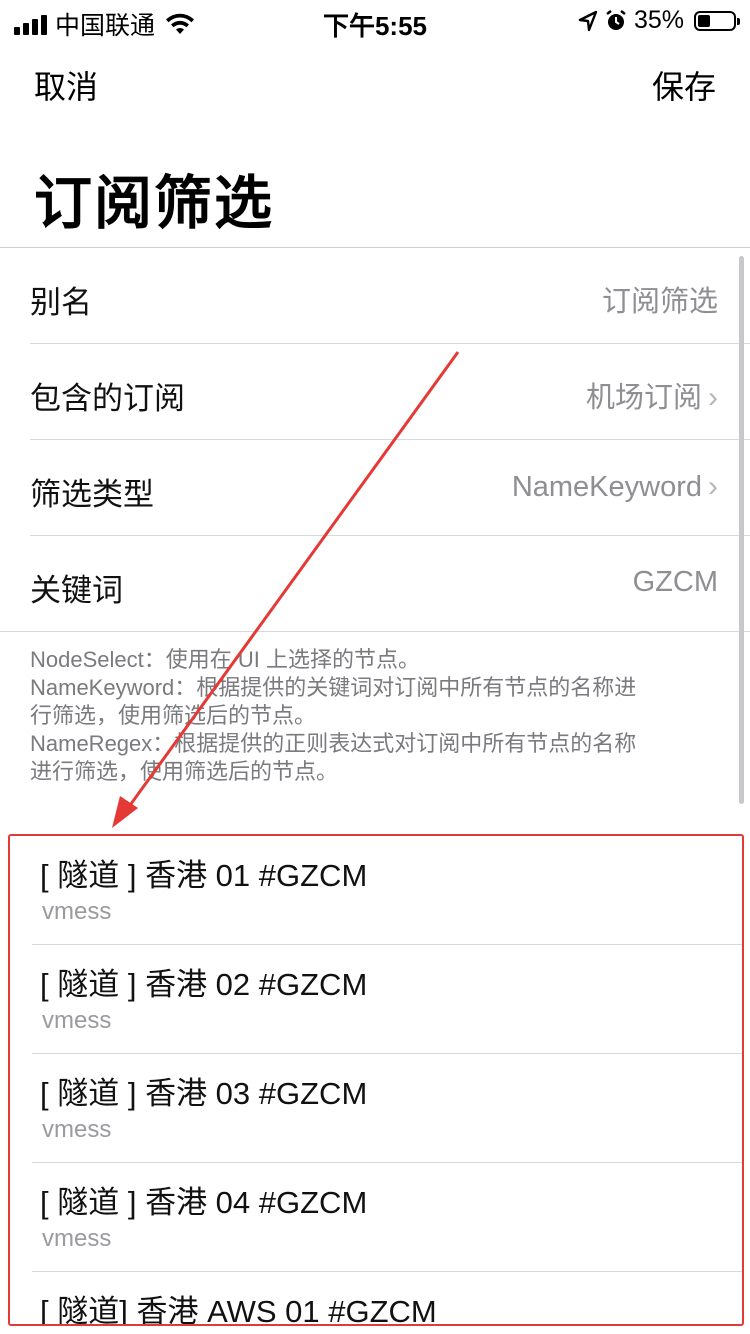  What do you see at coordinates (204, 1202) in the screenshot?
I see `node-name: [ 隧道 ] 香港 04 #GZCM` at bounding box center [204, 1202].